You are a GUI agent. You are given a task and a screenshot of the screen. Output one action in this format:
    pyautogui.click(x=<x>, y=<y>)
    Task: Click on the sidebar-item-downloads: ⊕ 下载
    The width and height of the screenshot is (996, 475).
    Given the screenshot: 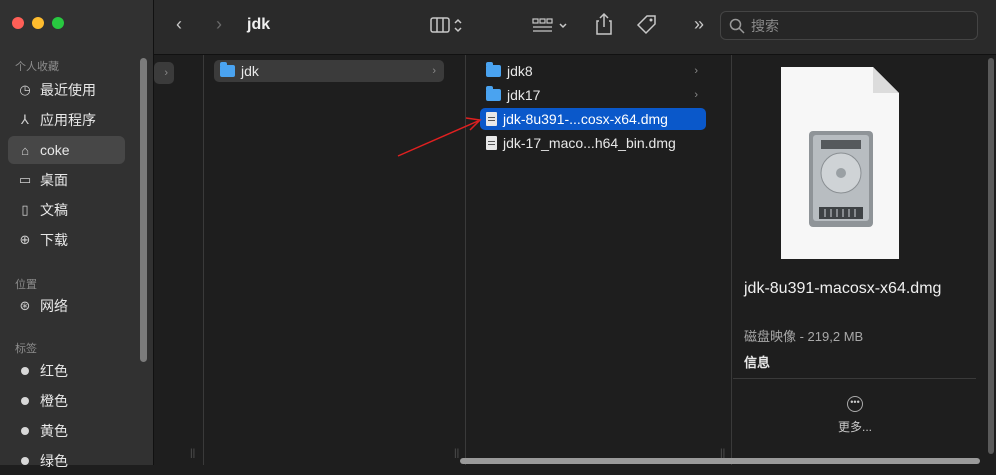 What is the action you would take?
    pyautogui.click(x=66, y=240)
    